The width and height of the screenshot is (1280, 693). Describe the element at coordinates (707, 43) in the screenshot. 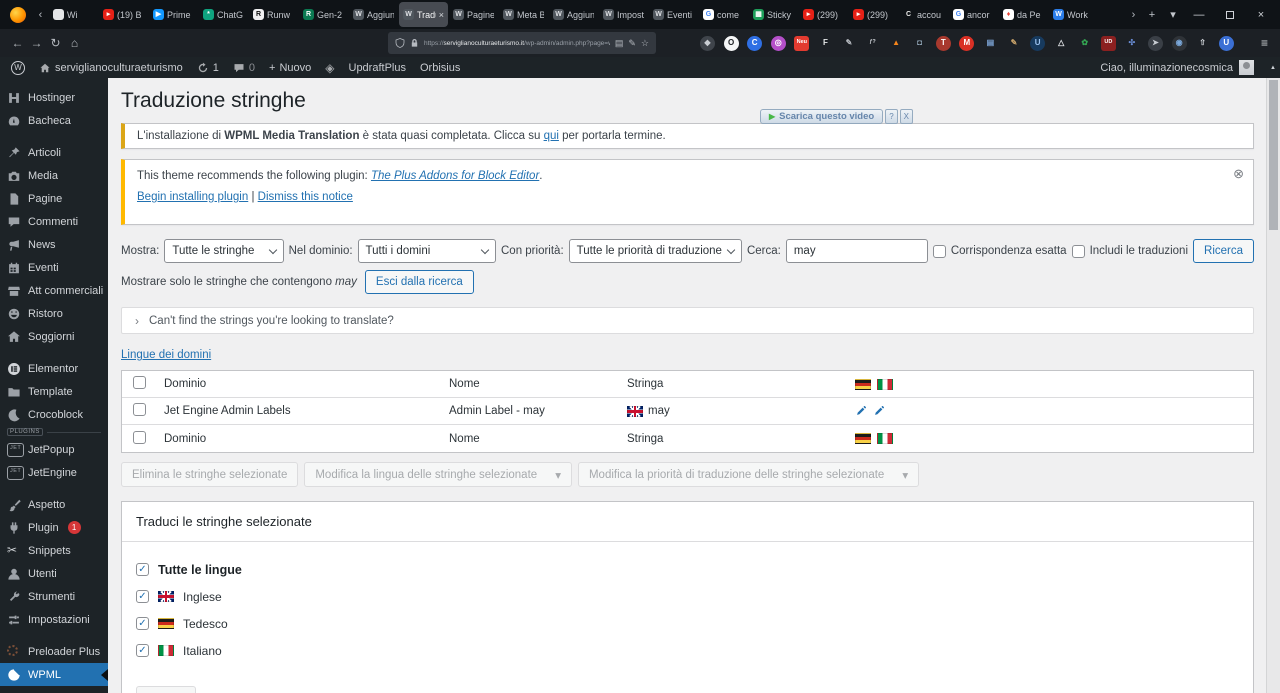

I see `extension-icon: ◆` at that location.